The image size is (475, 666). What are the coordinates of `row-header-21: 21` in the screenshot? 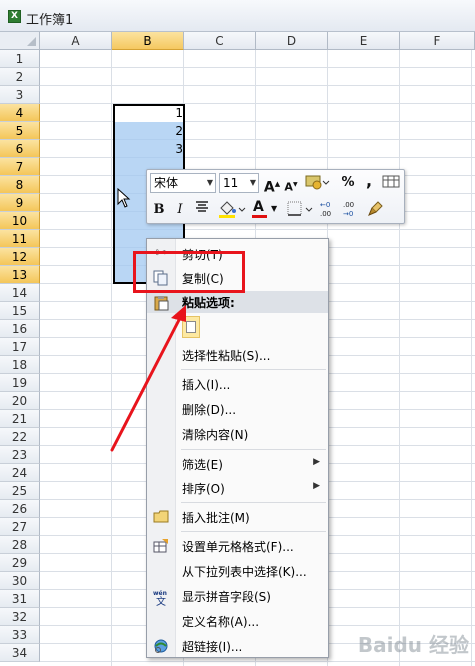 It's located at (20, 419).